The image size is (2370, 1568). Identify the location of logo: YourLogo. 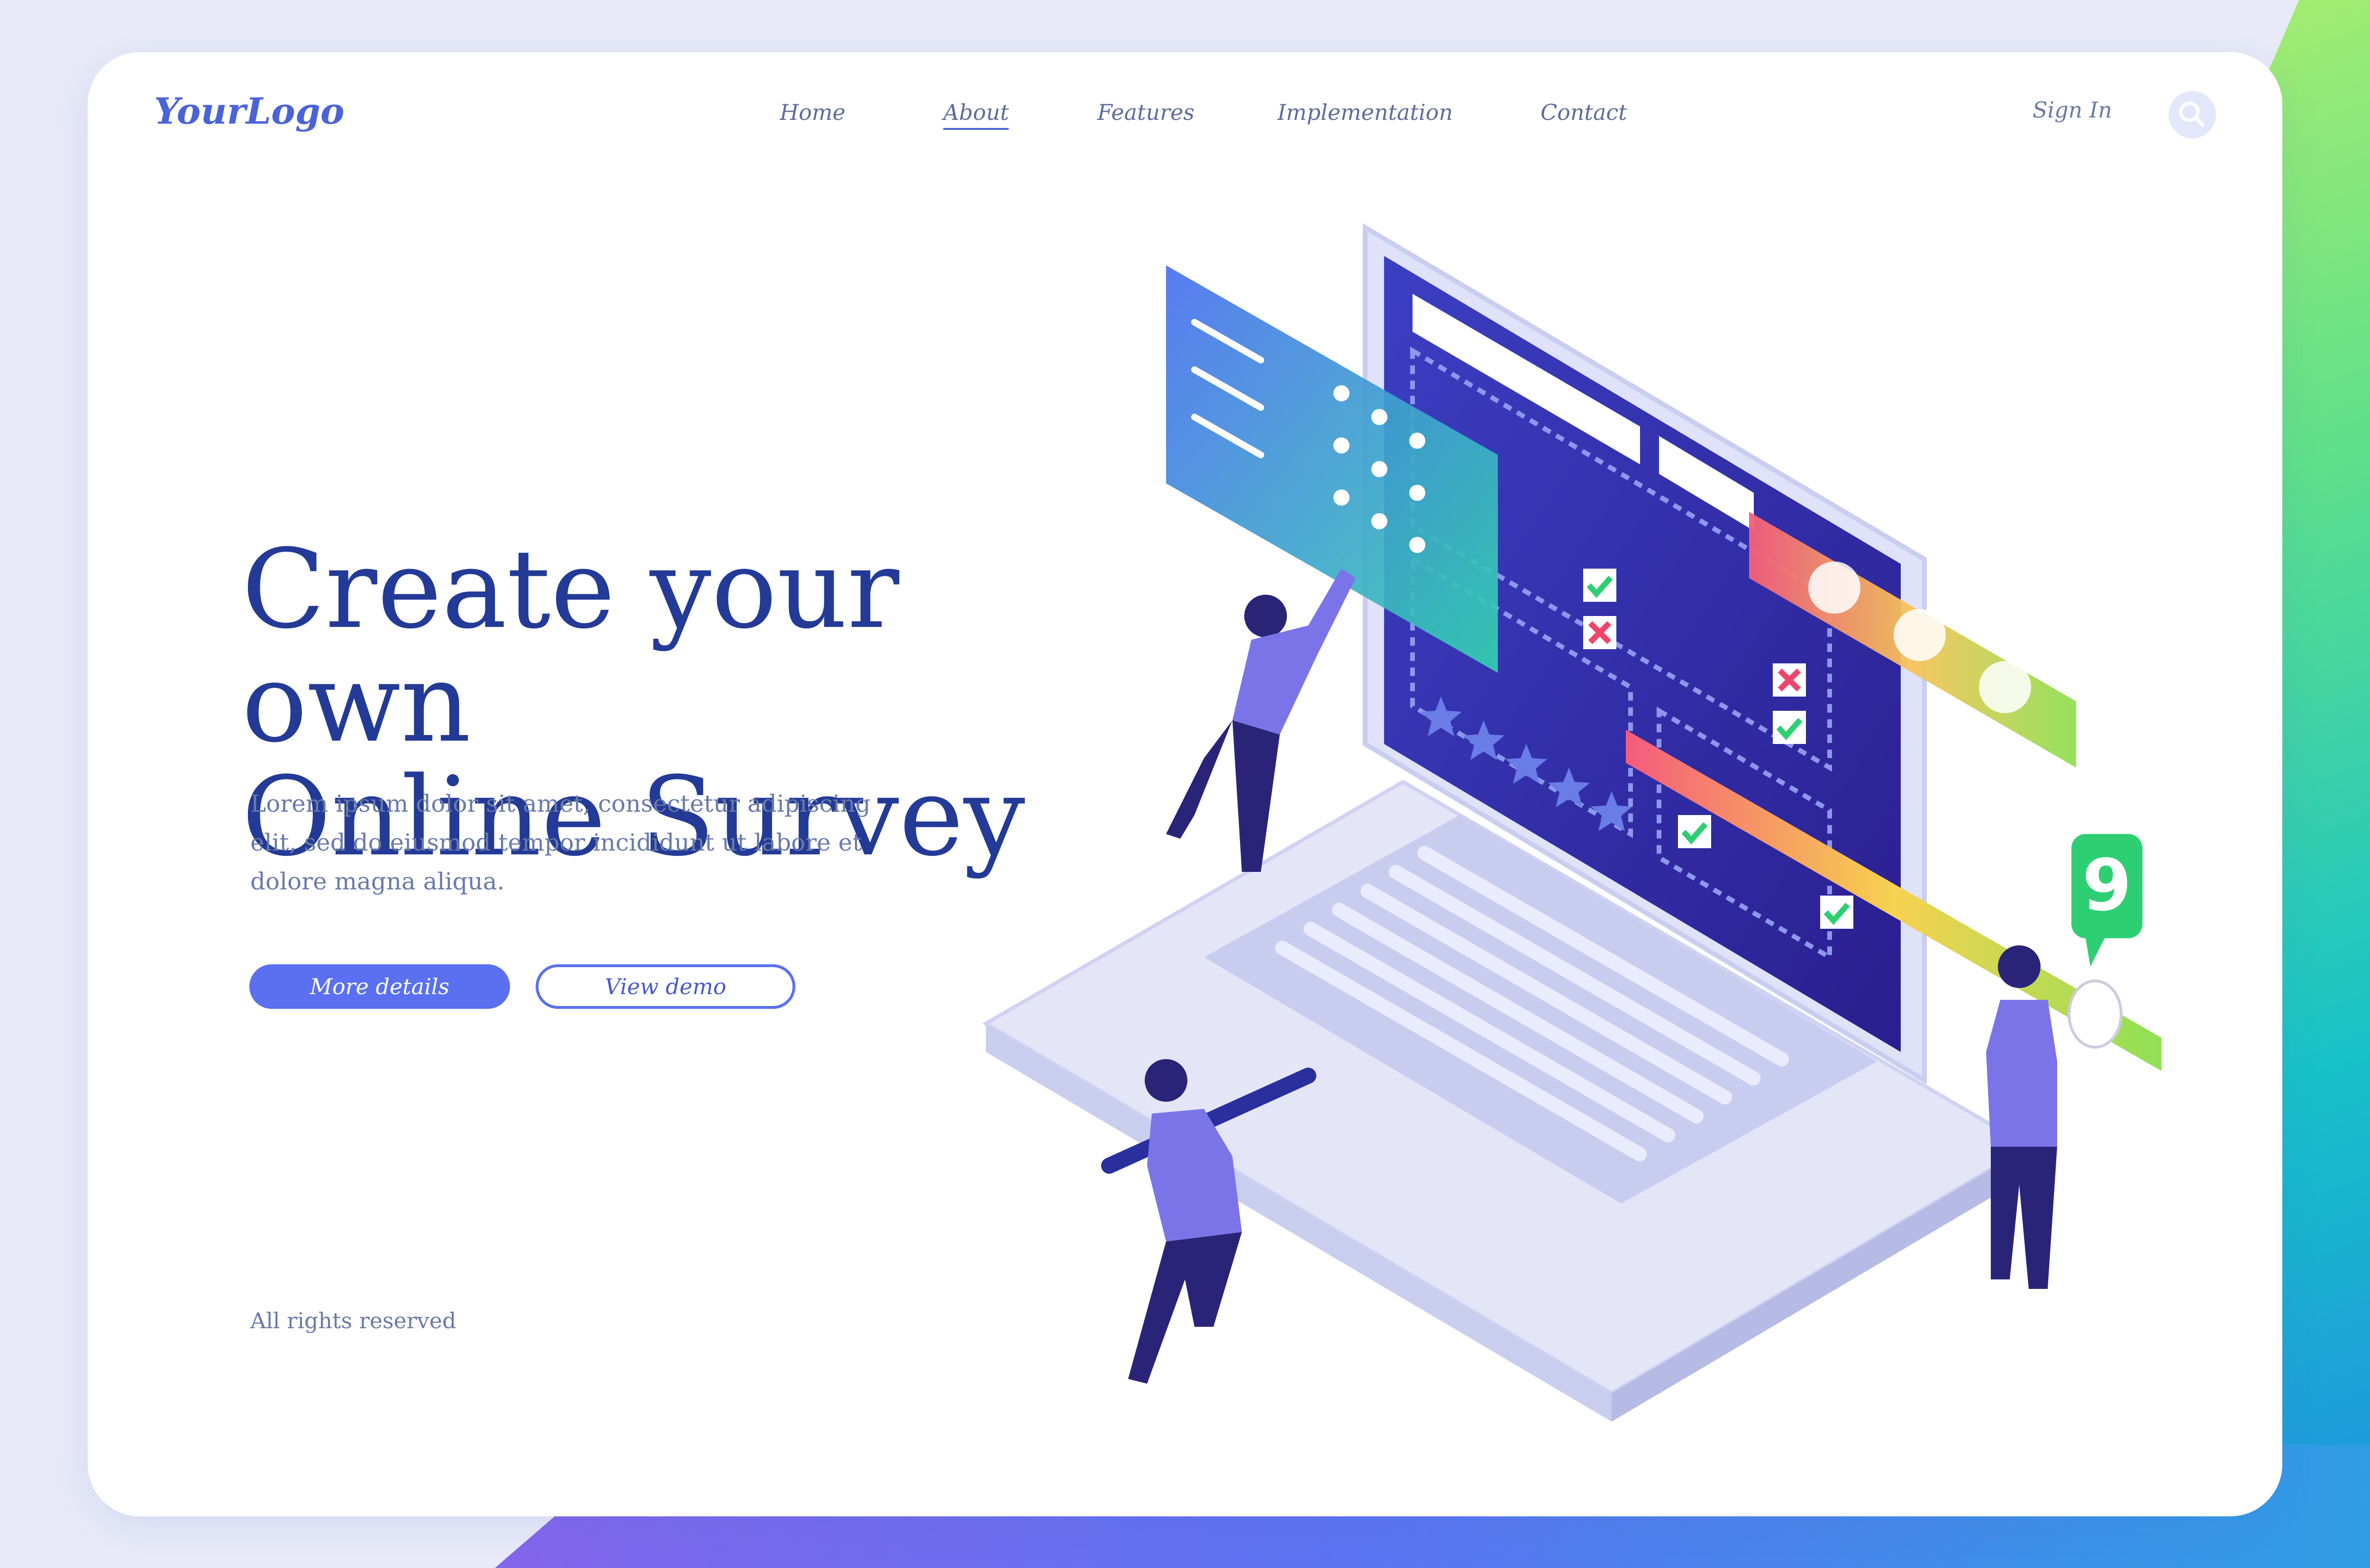
(249, 111).